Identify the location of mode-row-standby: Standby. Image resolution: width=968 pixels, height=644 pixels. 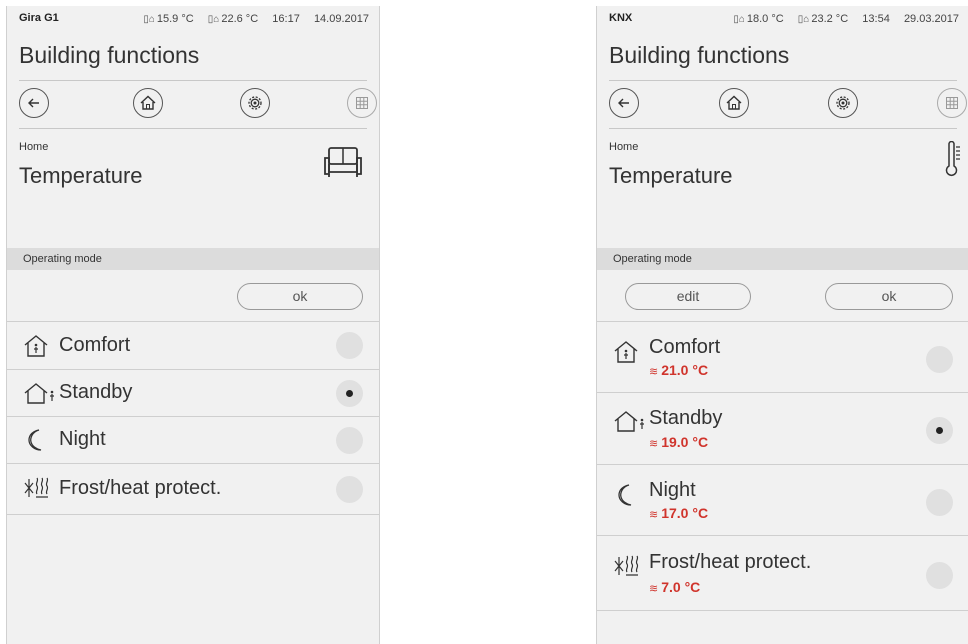
(193, 393).